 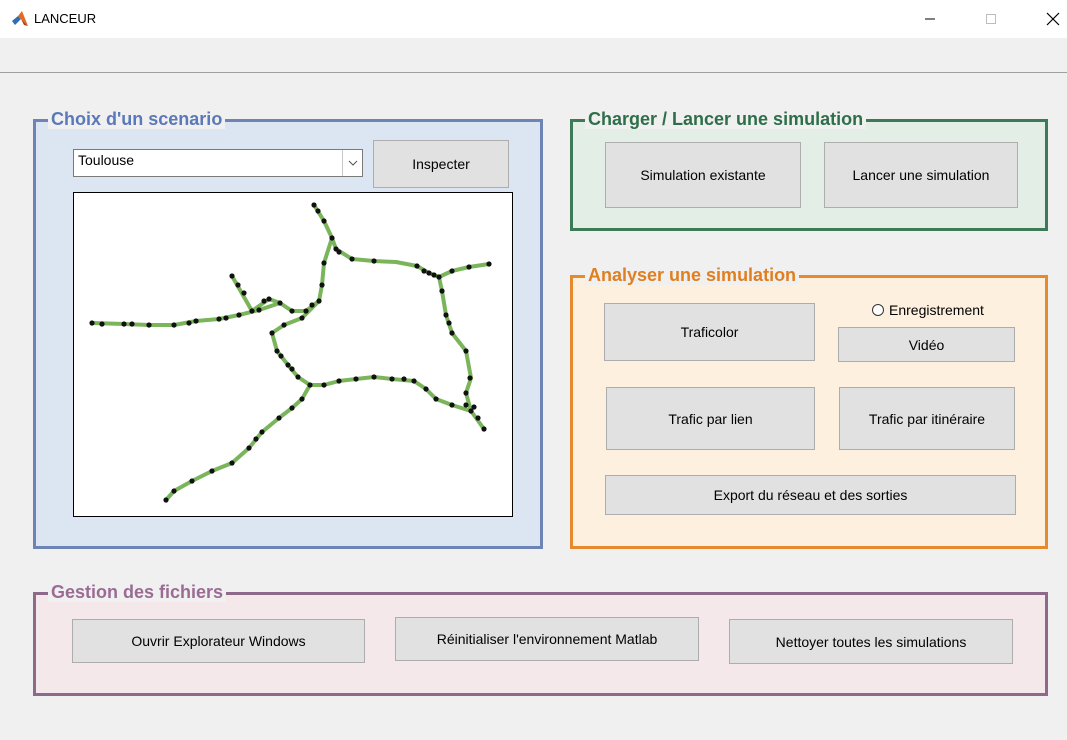 I want to click on maximize-button, so click(x=991, y=19).